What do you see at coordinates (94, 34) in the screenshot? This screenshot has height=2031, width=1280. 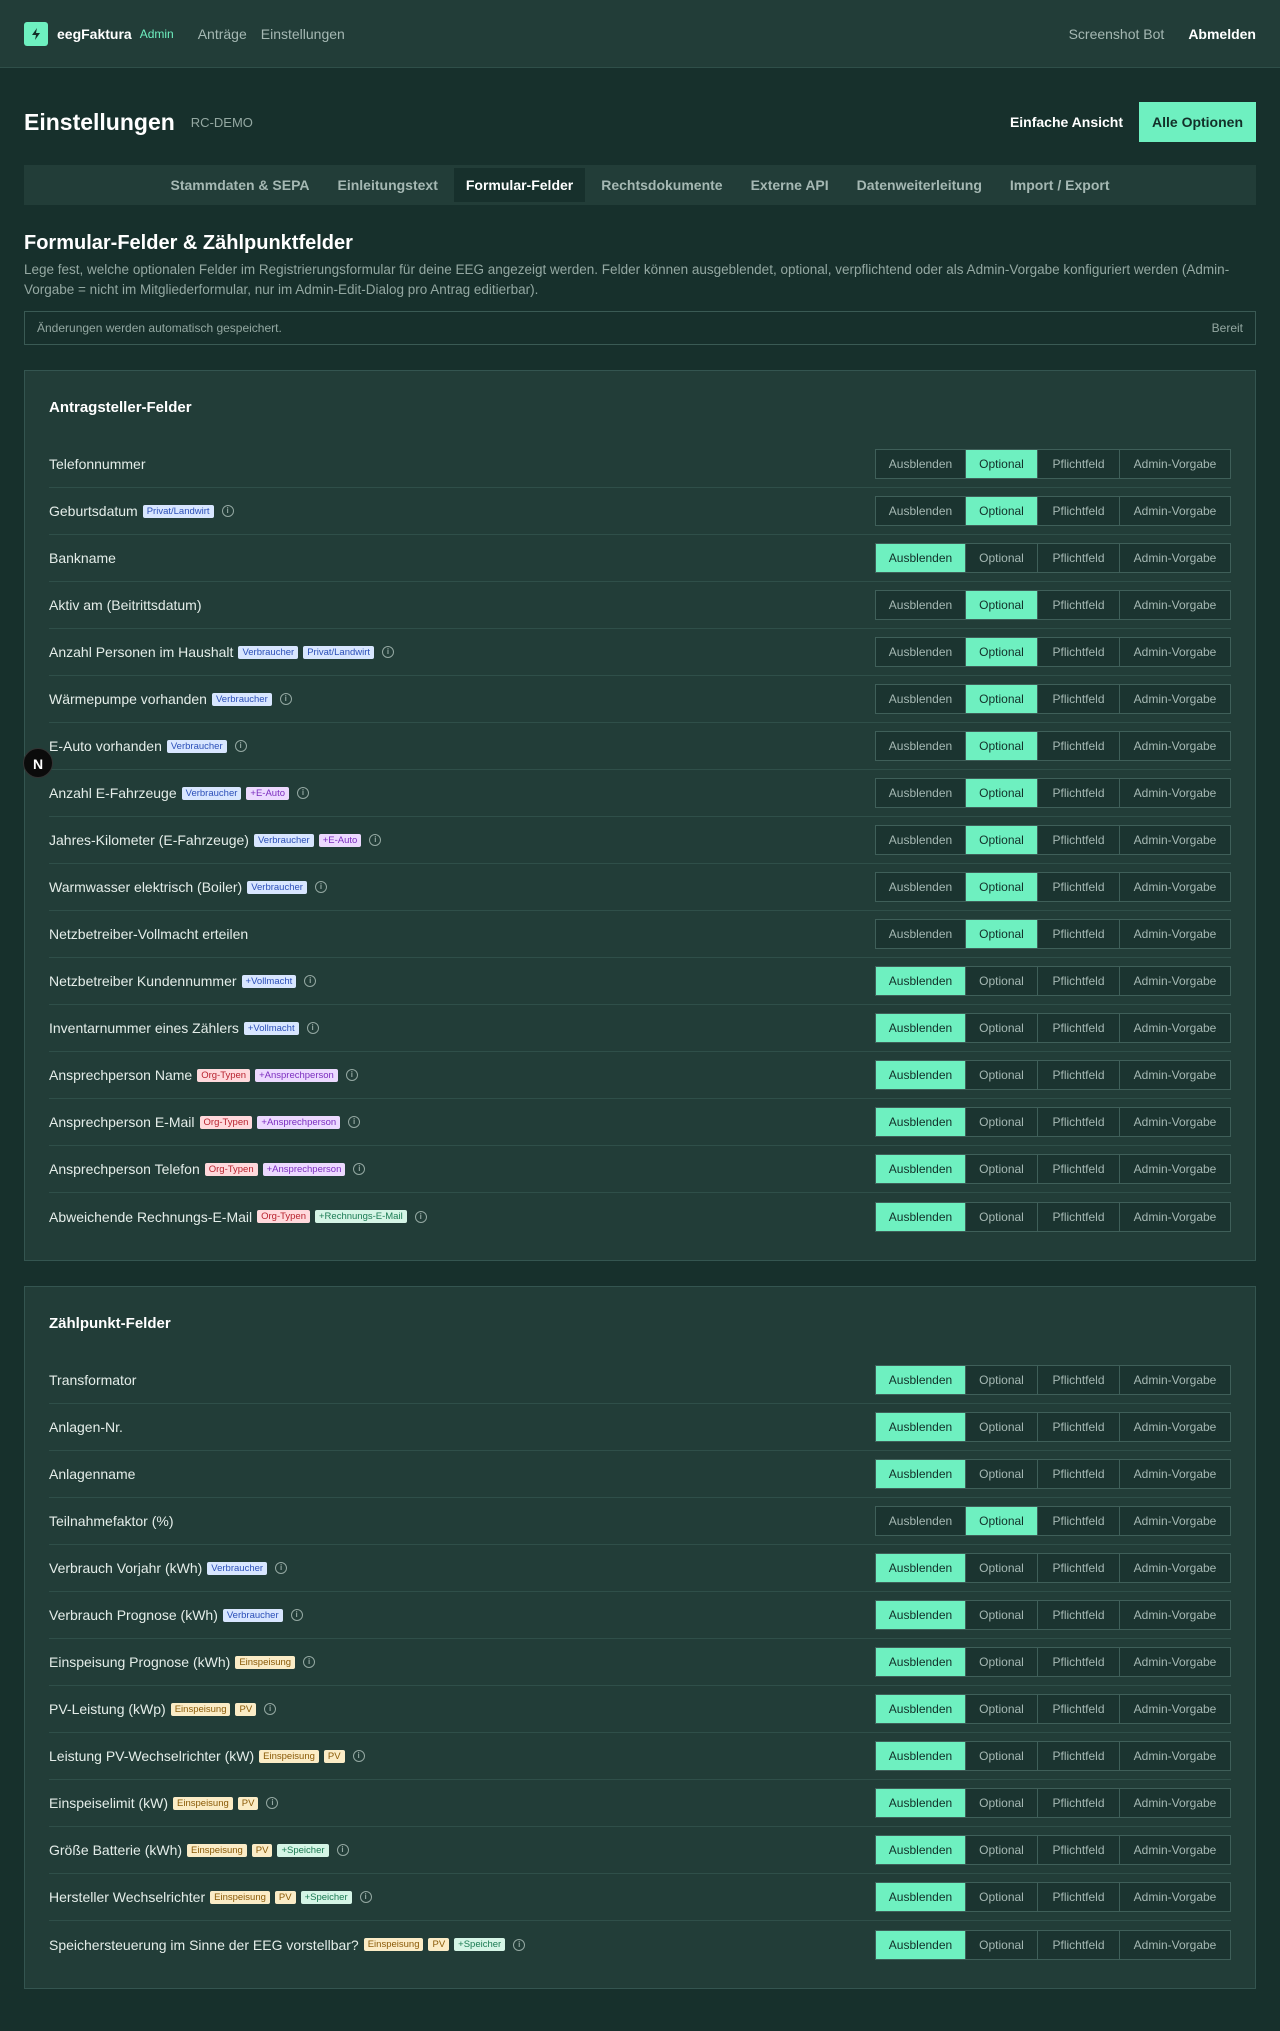 I see `brand-name: eegFaktura` at bounding box center [94, 34].